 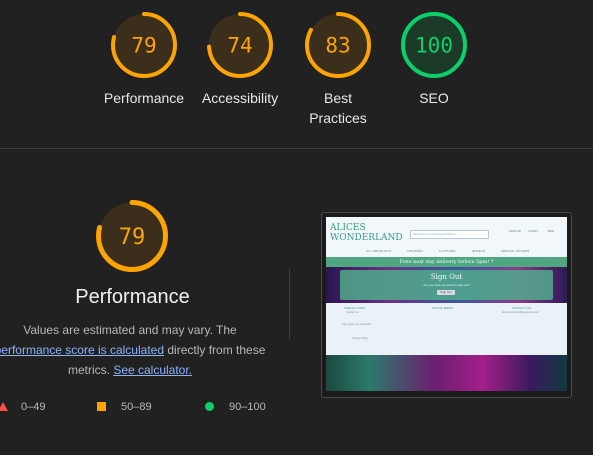 I want to click on site-bottom-art, so click(x=446, y=373).